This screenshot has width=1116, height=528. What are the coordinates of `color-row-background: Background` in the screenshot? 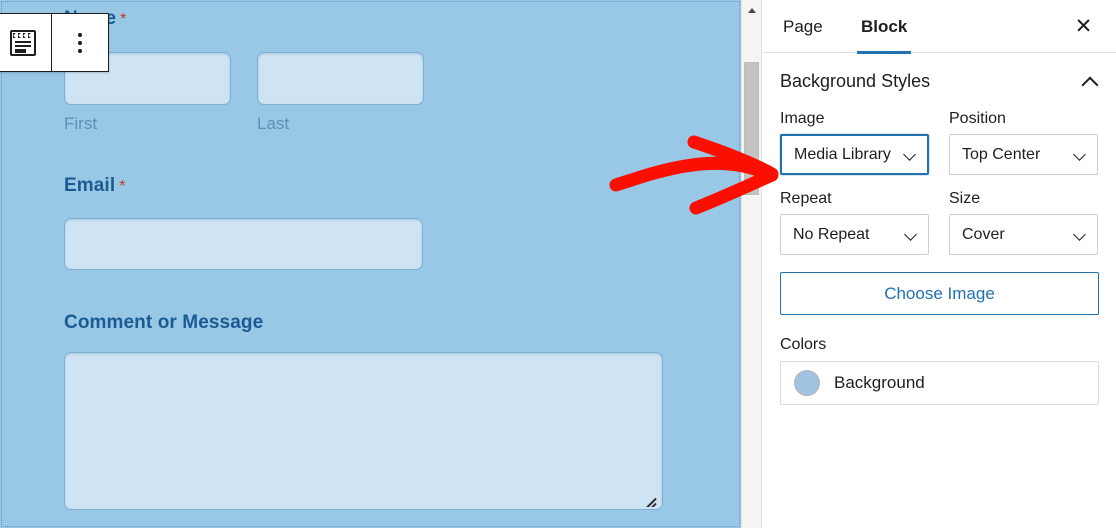 It's located at (939, 383).